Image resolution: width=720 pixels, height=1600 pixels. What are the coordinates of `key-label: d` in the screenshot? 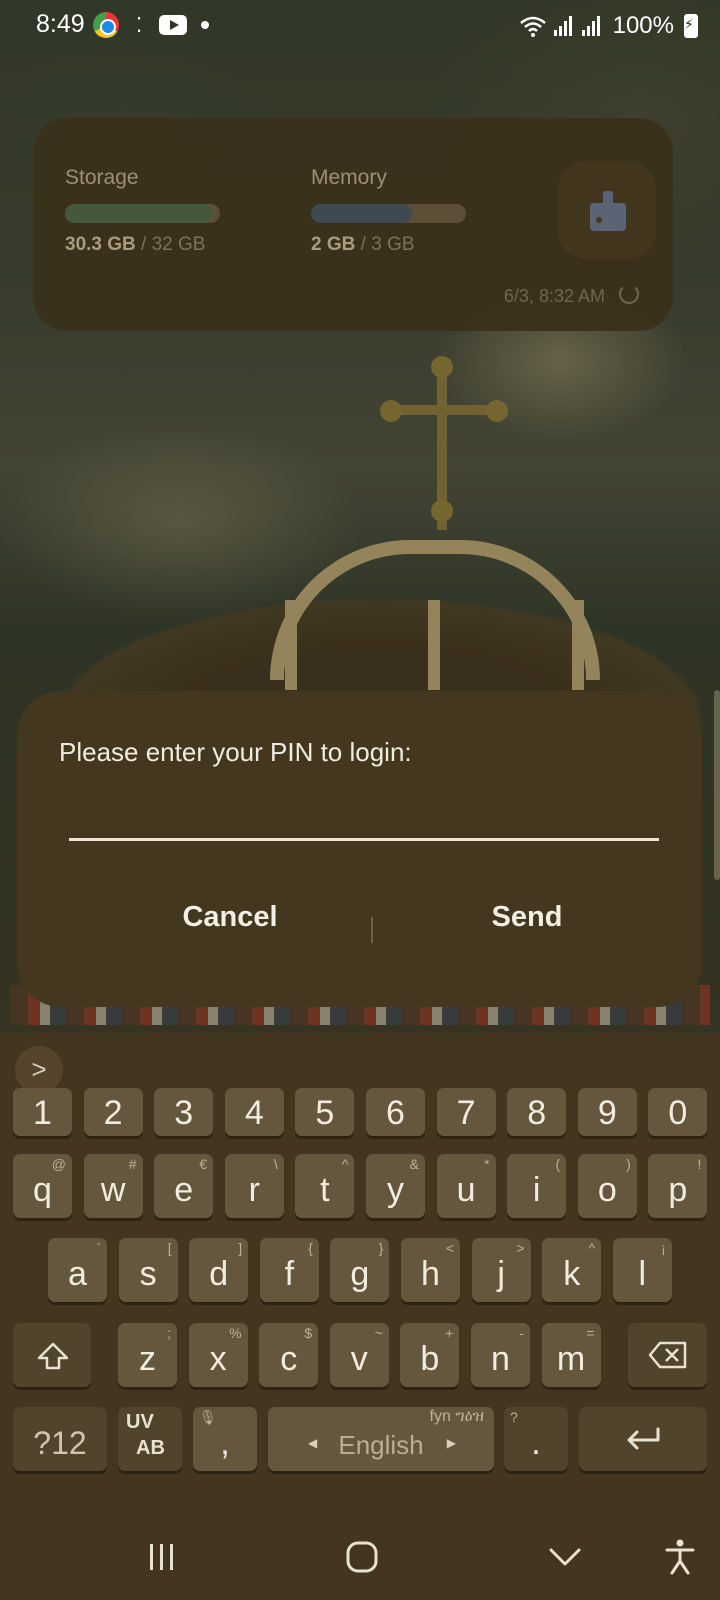 It's located at (219, 1274).